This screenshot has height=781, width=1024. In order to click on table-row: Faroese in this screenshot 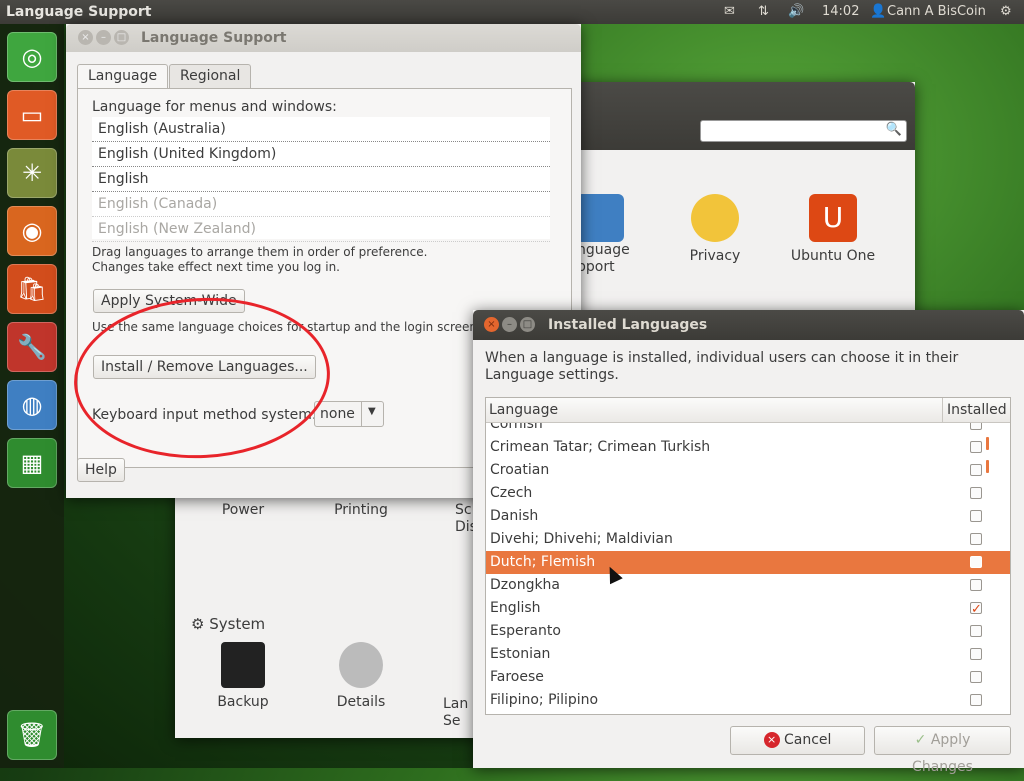, I will do `click(748, 677)`.